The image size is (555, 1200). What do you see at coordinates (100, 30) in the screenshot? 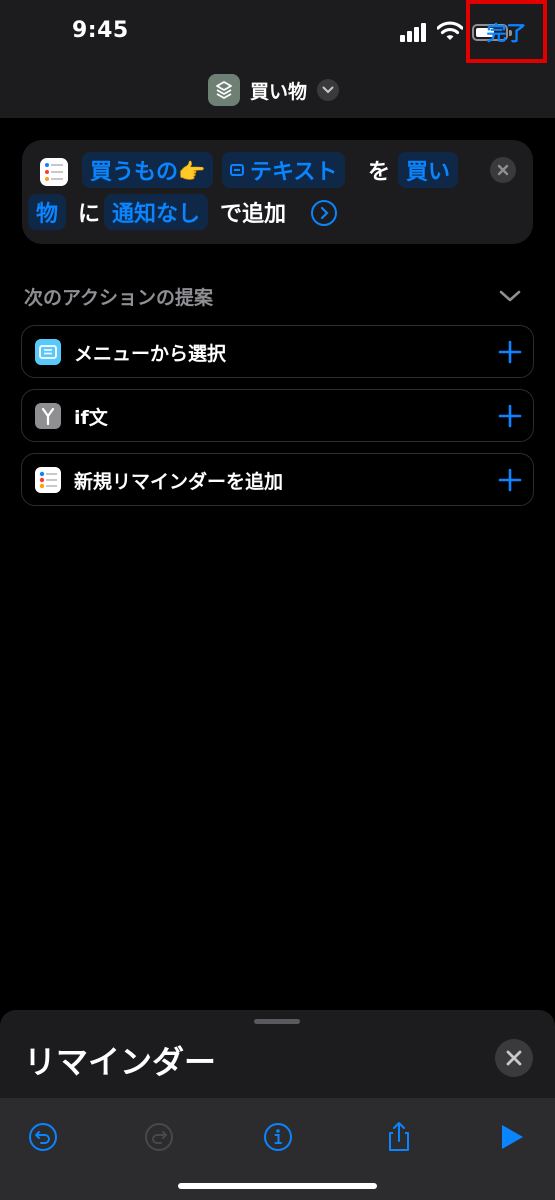
I see `status-time: 9:45` at bounding box center [100, 30].